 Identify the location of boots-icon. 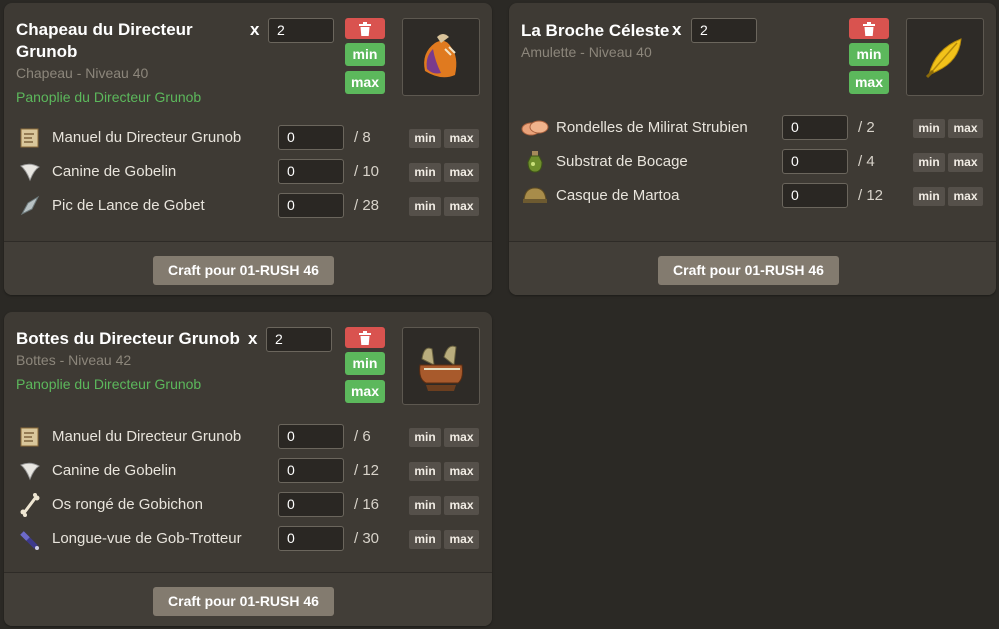
(441, 368).